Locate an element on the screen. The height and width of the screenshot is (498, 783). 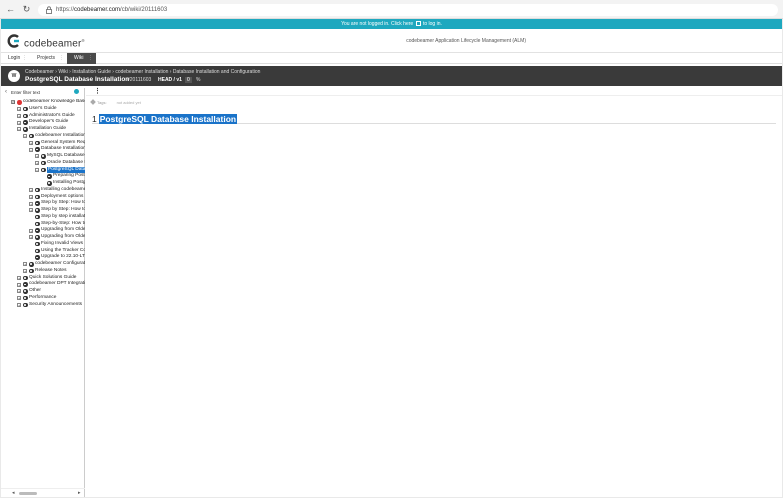
tree-item-label: Database Installation and Configuration is located at coordinates (63, 149).